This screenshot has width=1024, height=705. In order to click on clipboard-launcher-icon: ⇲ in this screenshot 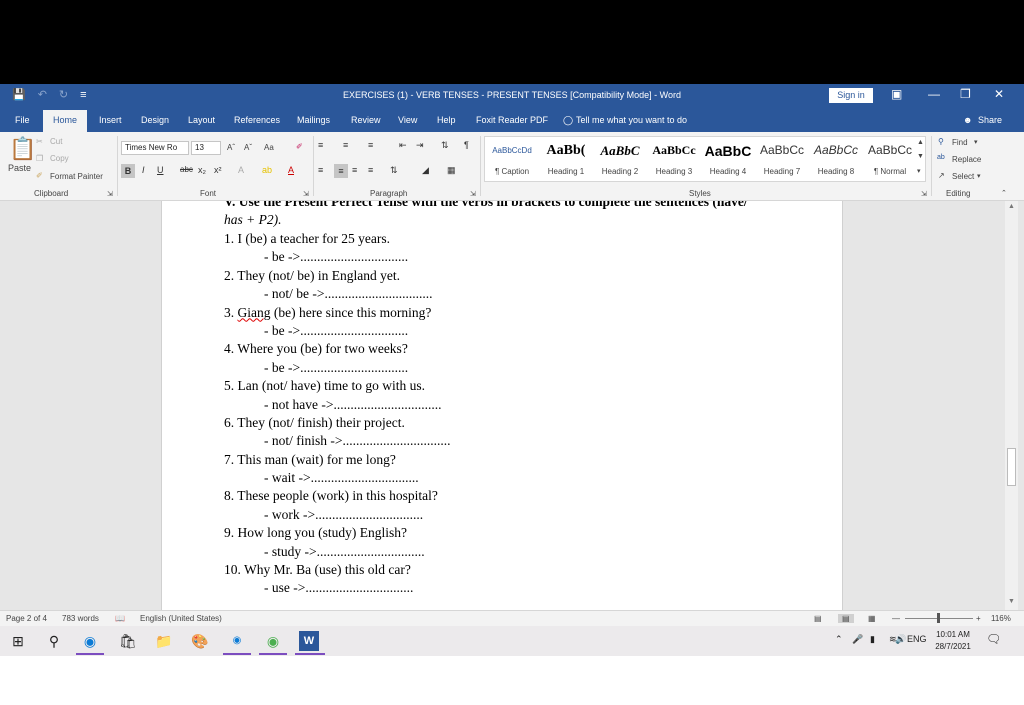, I will do `click(110, 194)`.